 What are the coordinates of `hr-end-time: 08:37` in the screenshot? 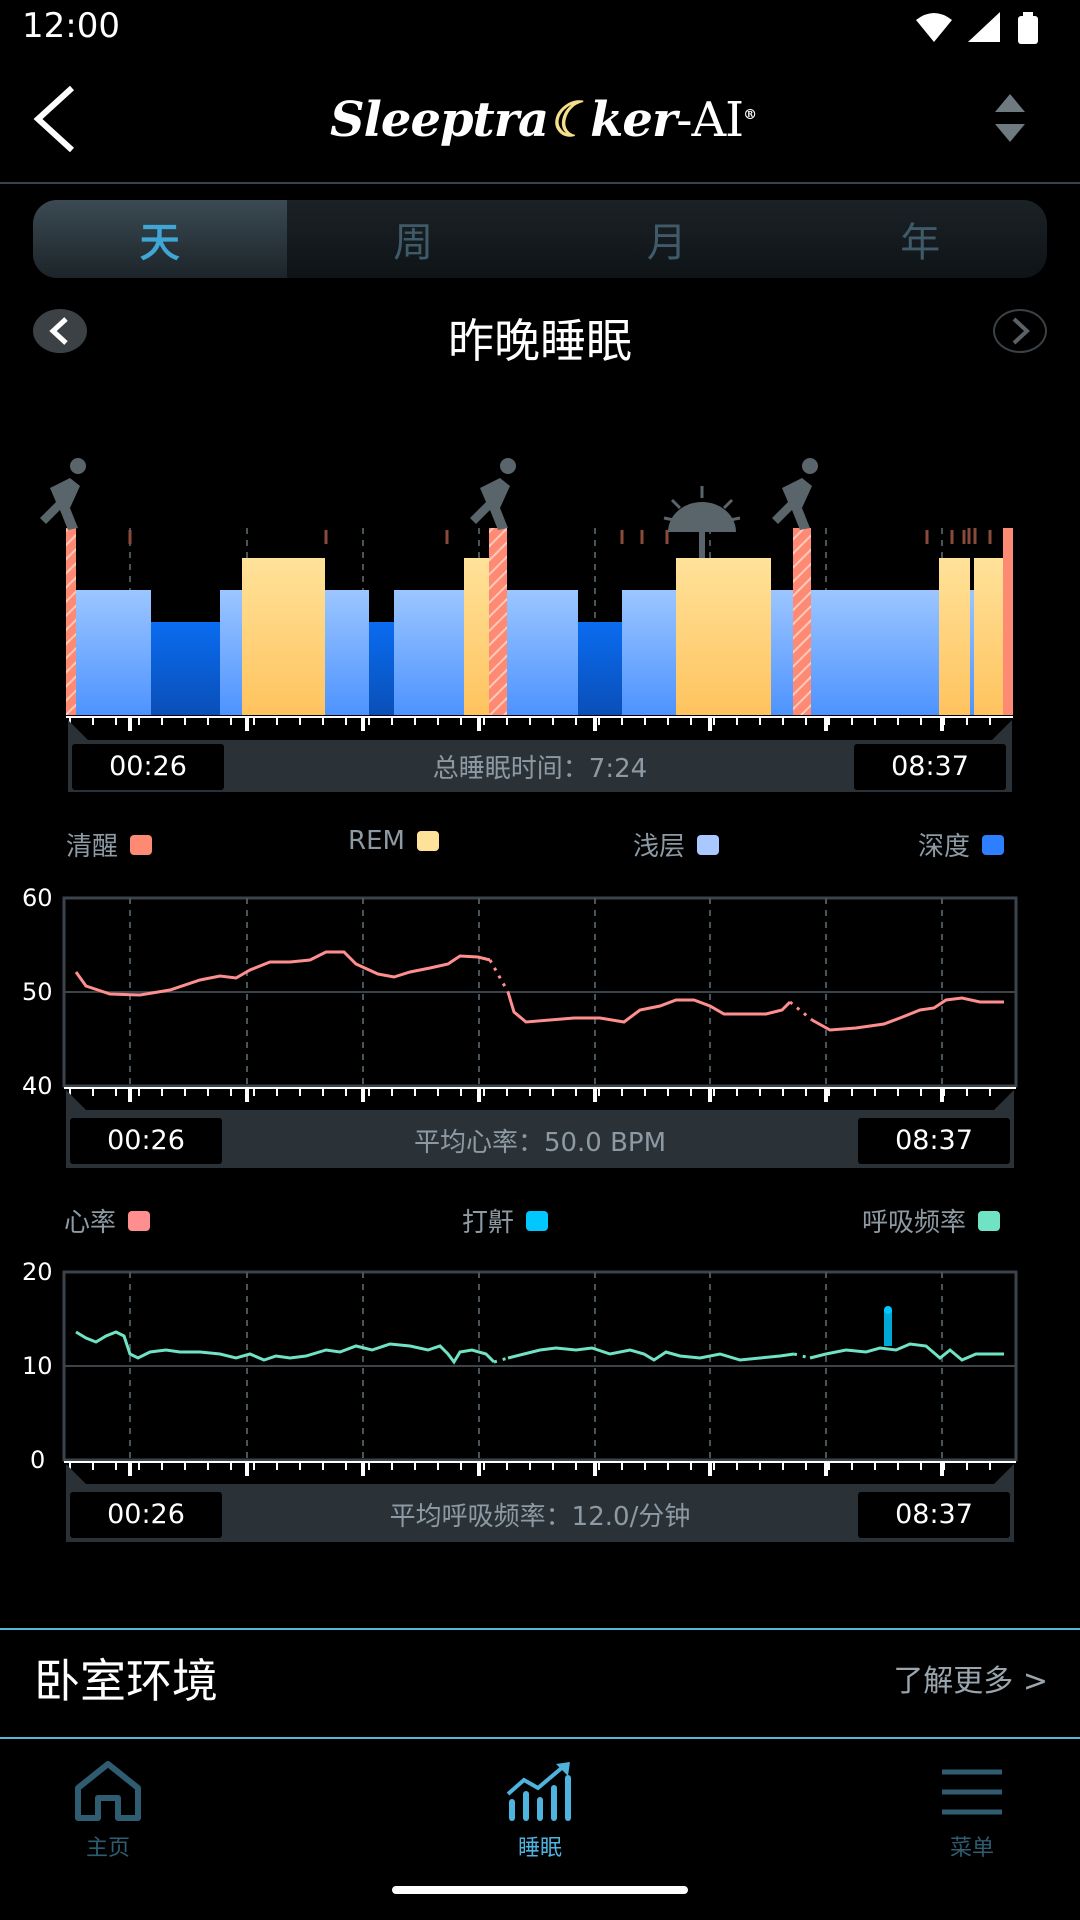 It's located at (934, 1141).